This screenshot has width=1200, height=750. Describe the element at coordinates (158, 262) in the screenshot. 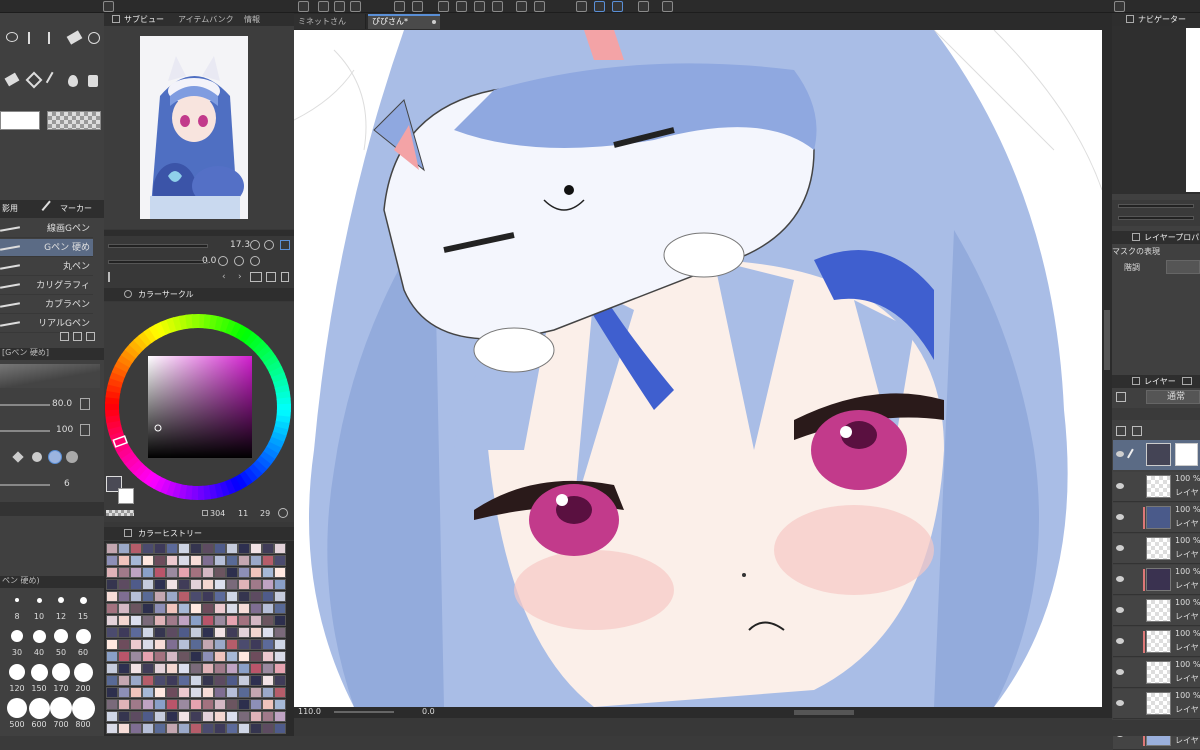

I see `rotate-slider` at that location.